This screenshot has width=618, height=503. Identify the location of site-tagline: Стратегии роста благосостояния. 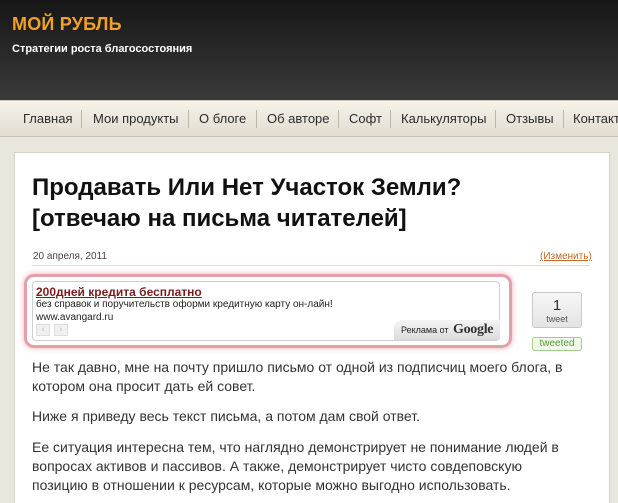
(102, 49).